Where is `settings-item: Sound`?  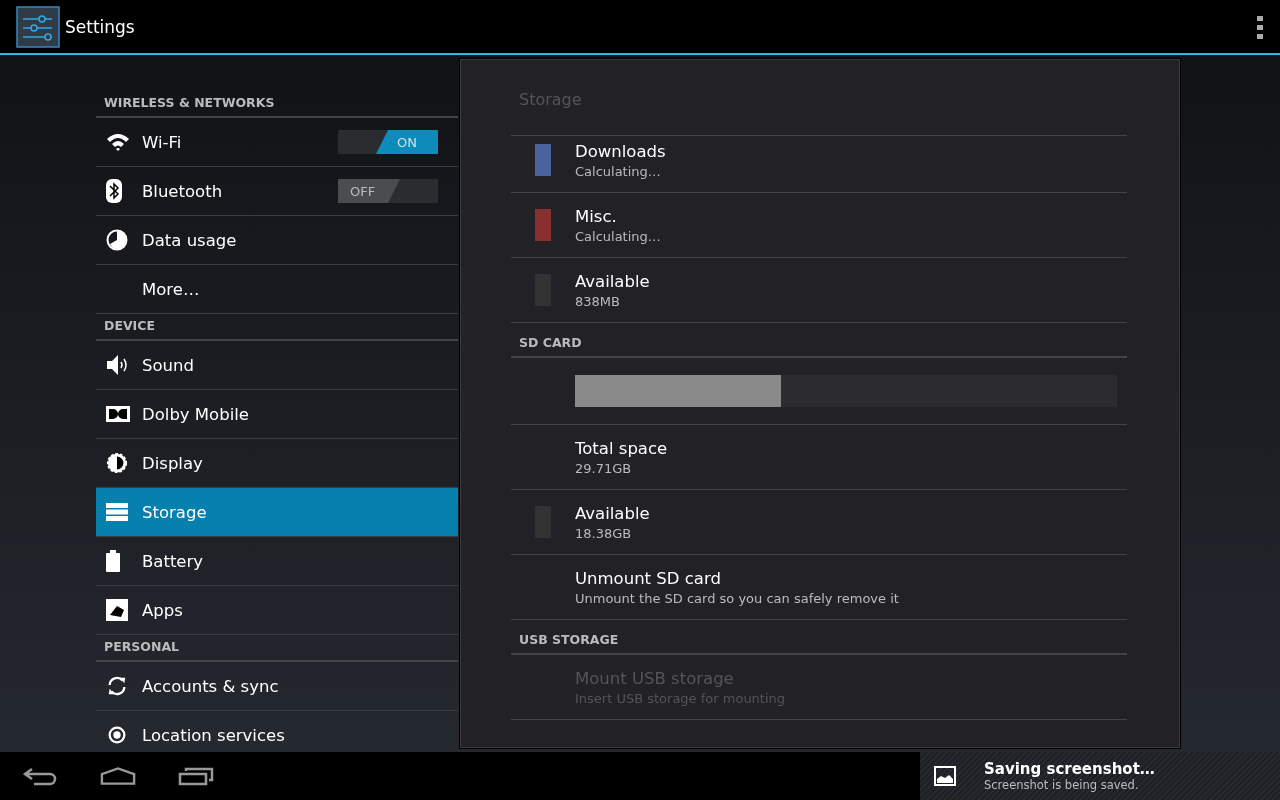 settings-item: Sound is located at coordinates (277, 365).